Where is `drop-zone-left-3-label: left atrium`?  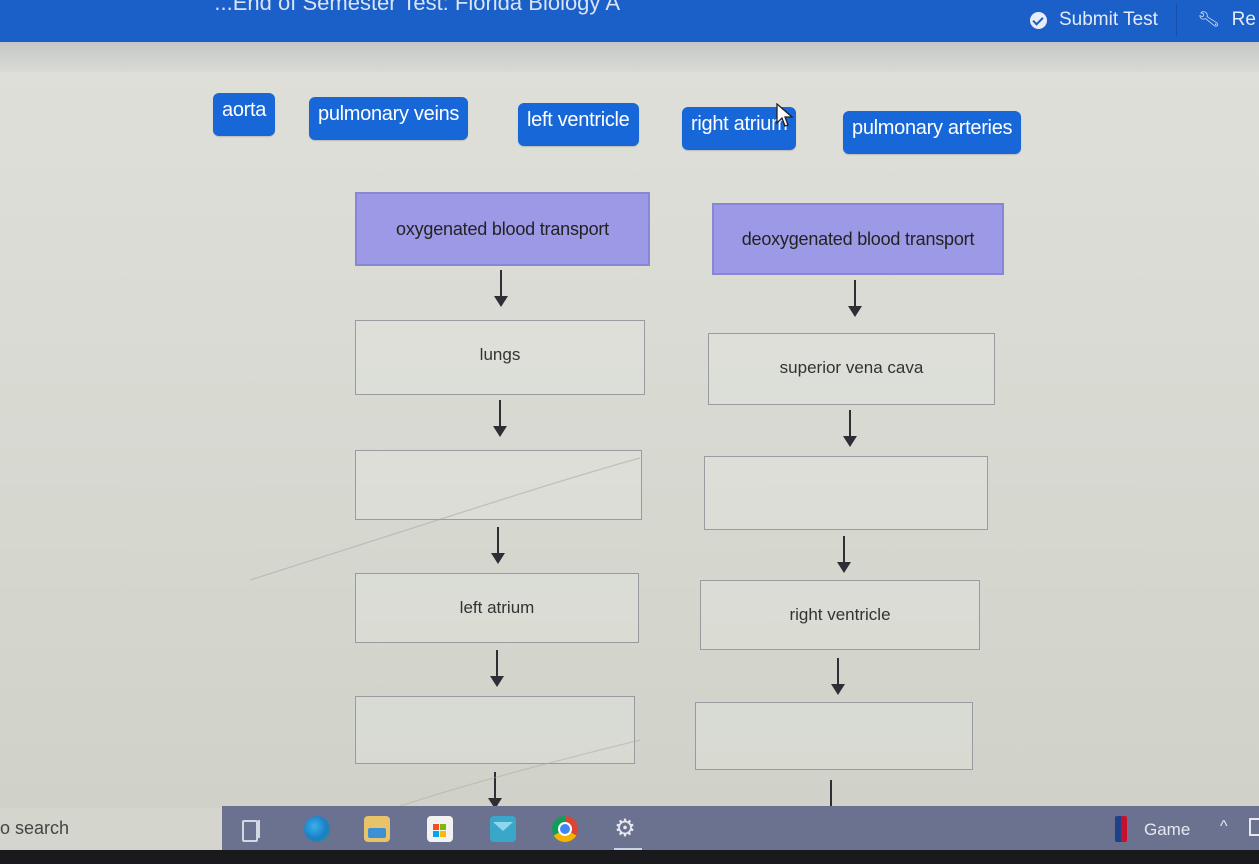
drop-zone-left-3-label: left atrium is located at coordinates (497, 607).